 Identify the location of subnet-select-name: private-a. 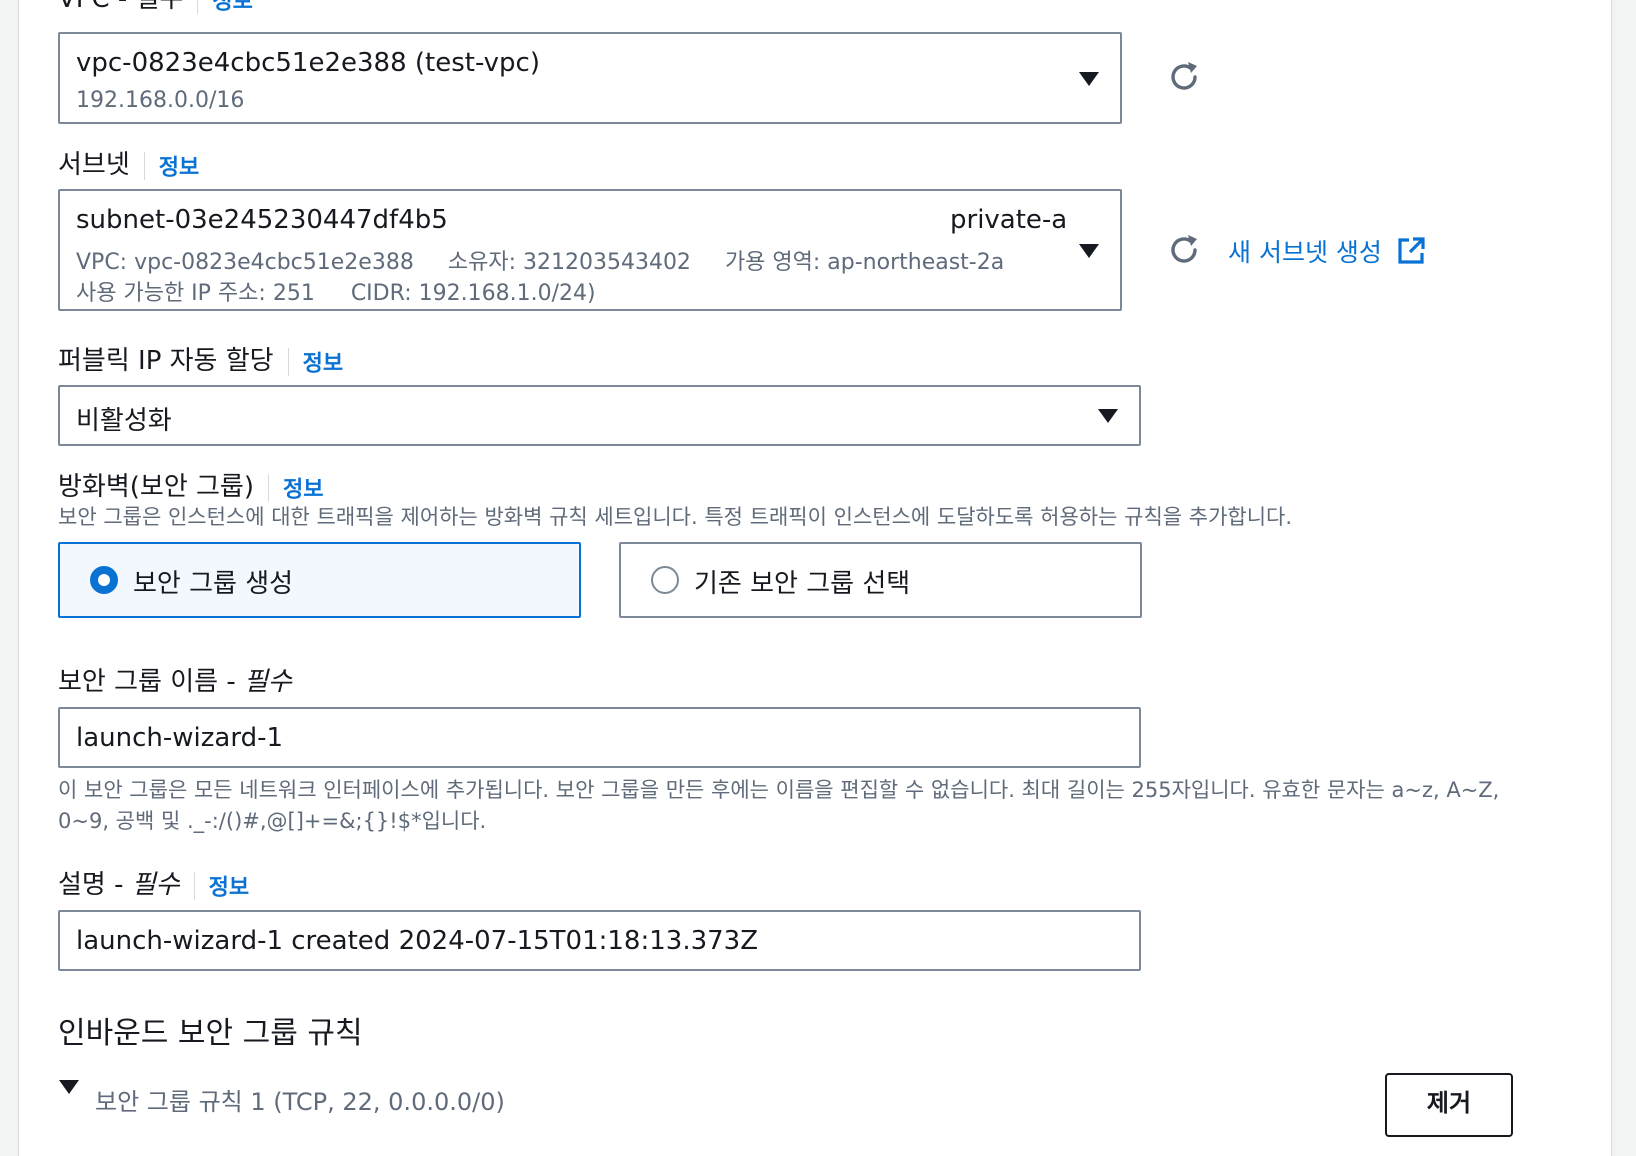
(1009, 220).